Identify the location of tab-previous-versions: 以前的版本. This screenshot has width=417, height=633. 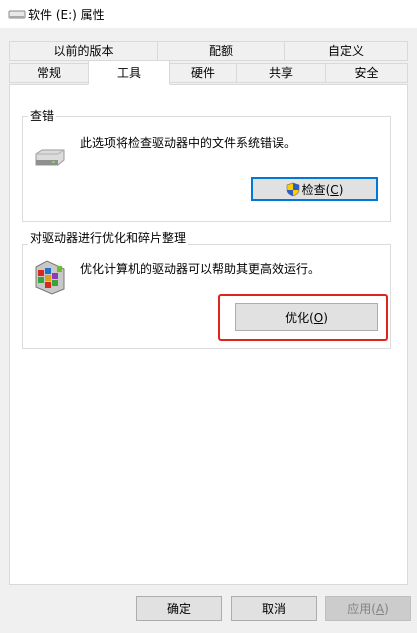
(83, 51).